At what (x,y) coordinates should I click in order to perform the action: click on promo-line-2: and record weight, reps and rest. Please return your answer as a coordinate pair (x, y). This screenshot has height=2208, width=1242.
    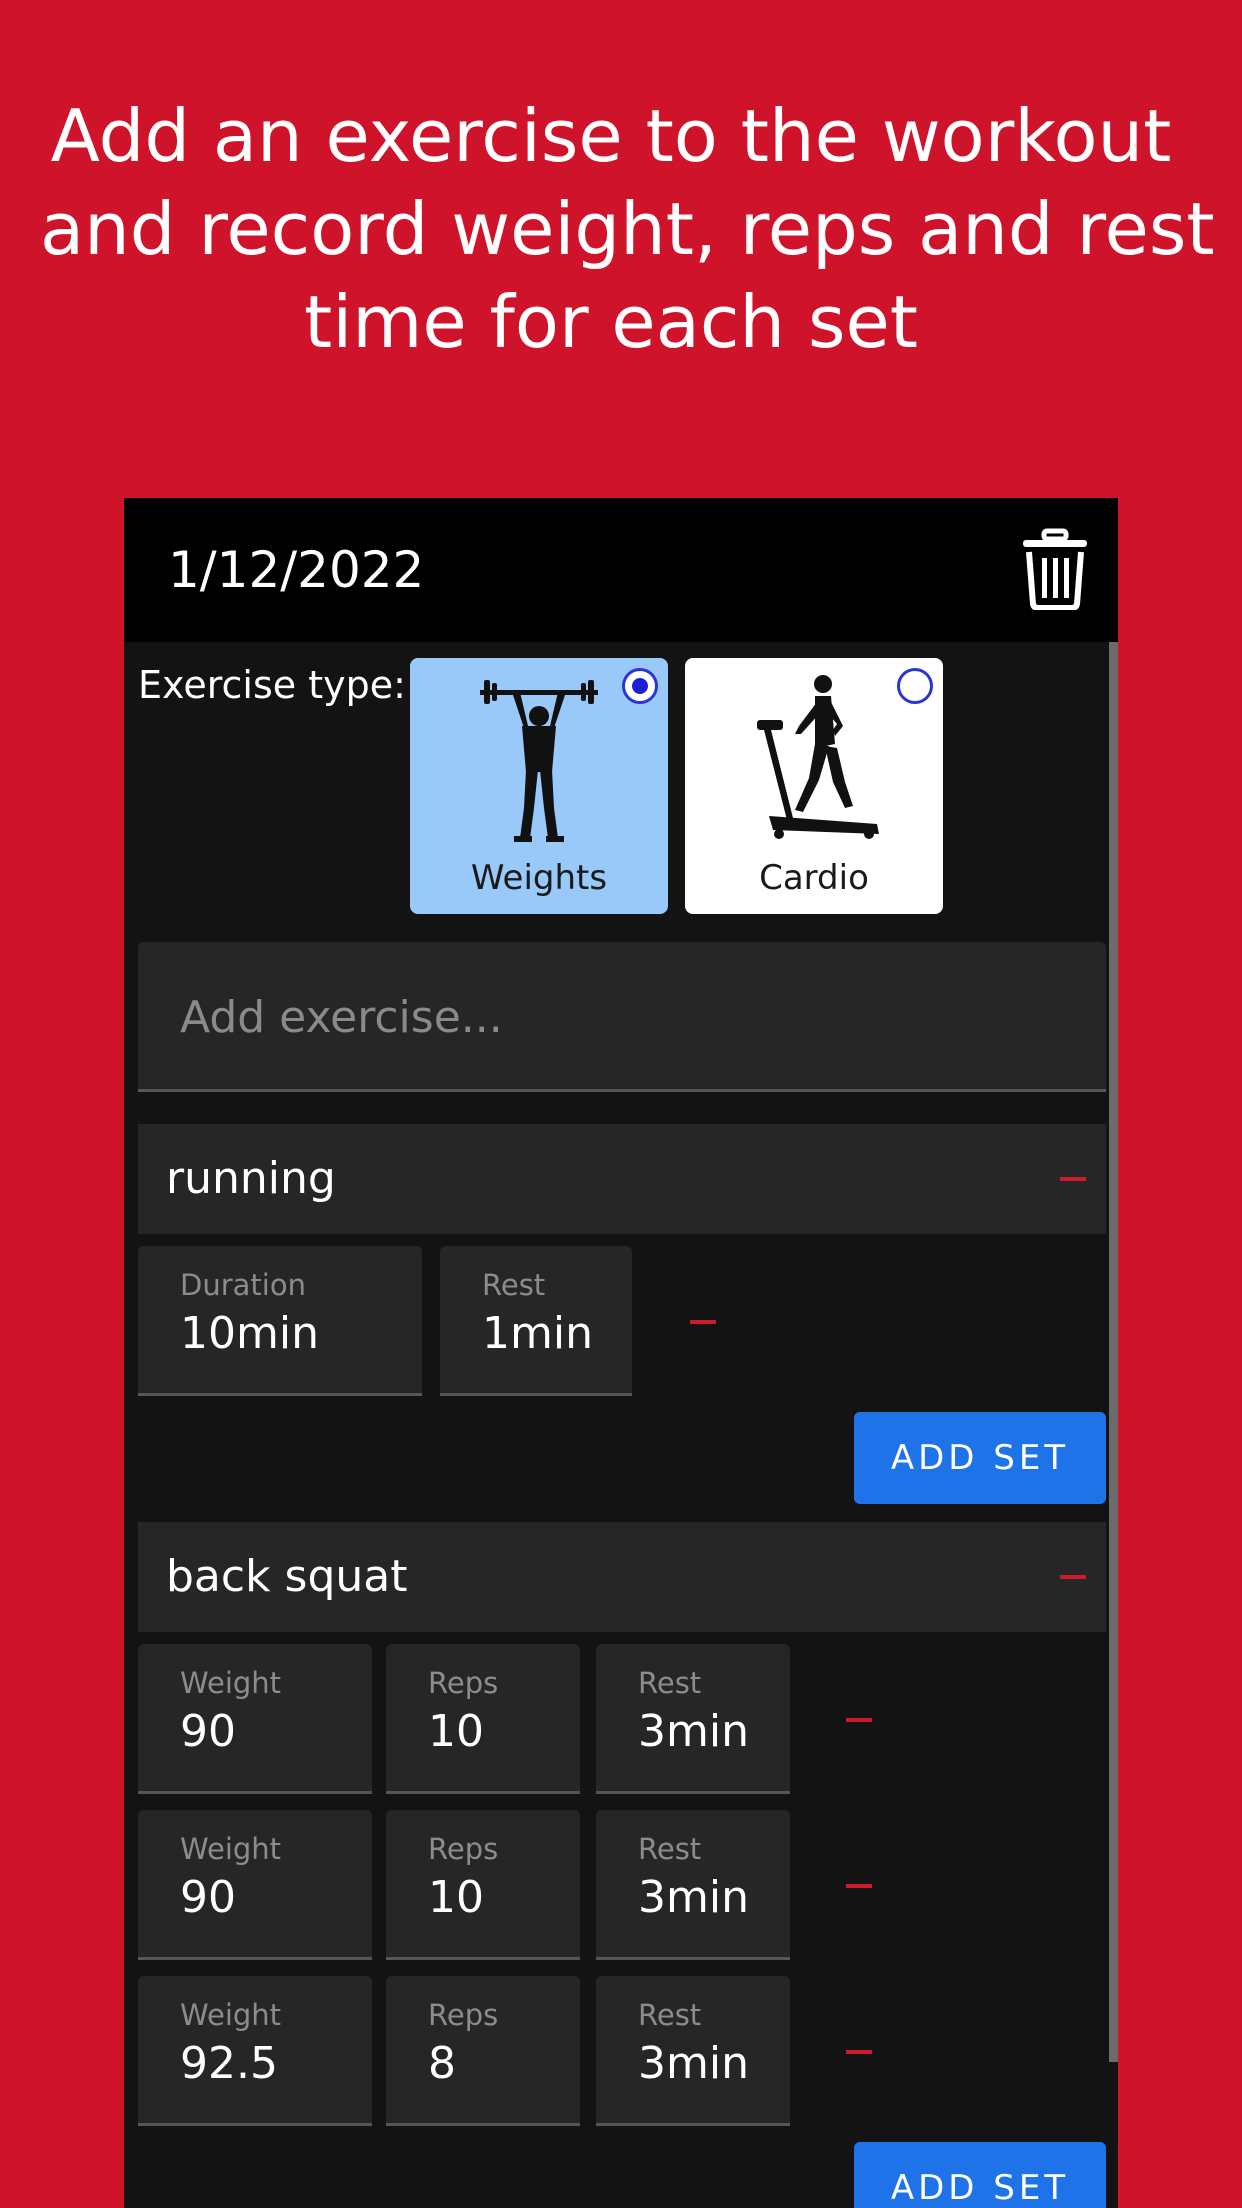
    Looking at the image, I should click on (627, 229).